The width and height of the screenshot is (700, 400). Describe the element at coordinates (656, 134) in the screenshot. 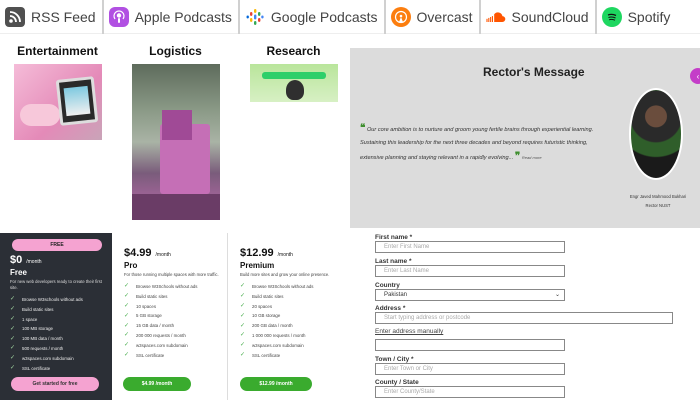

I see `rector-portrait` at that location.